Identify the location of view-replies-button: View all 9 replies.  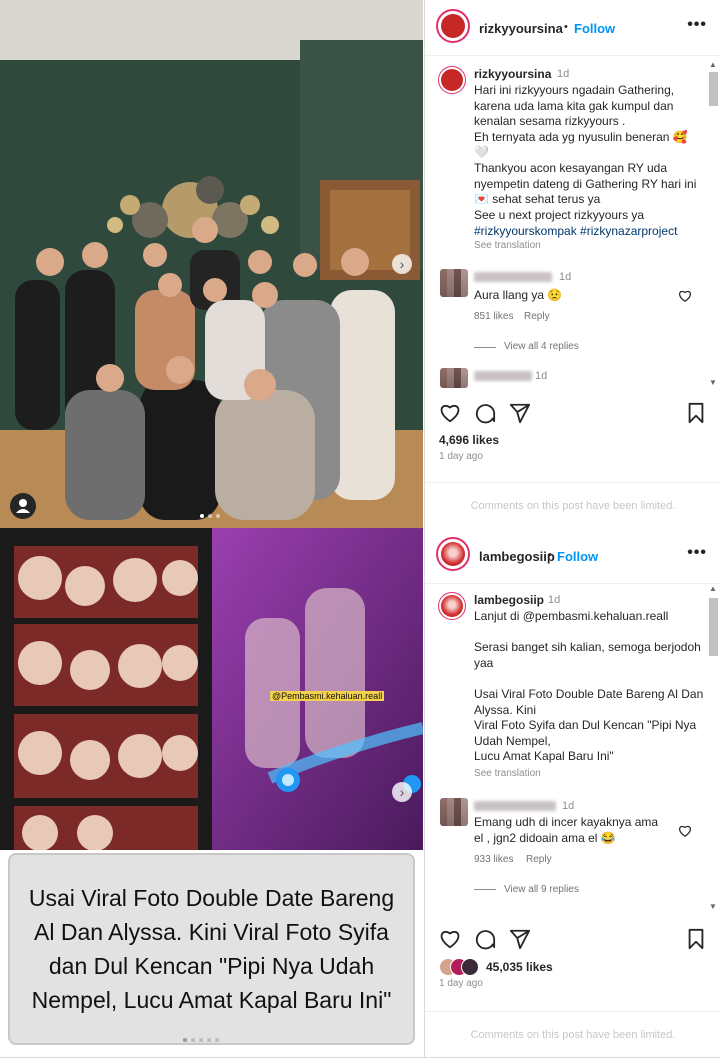
(541, 889).